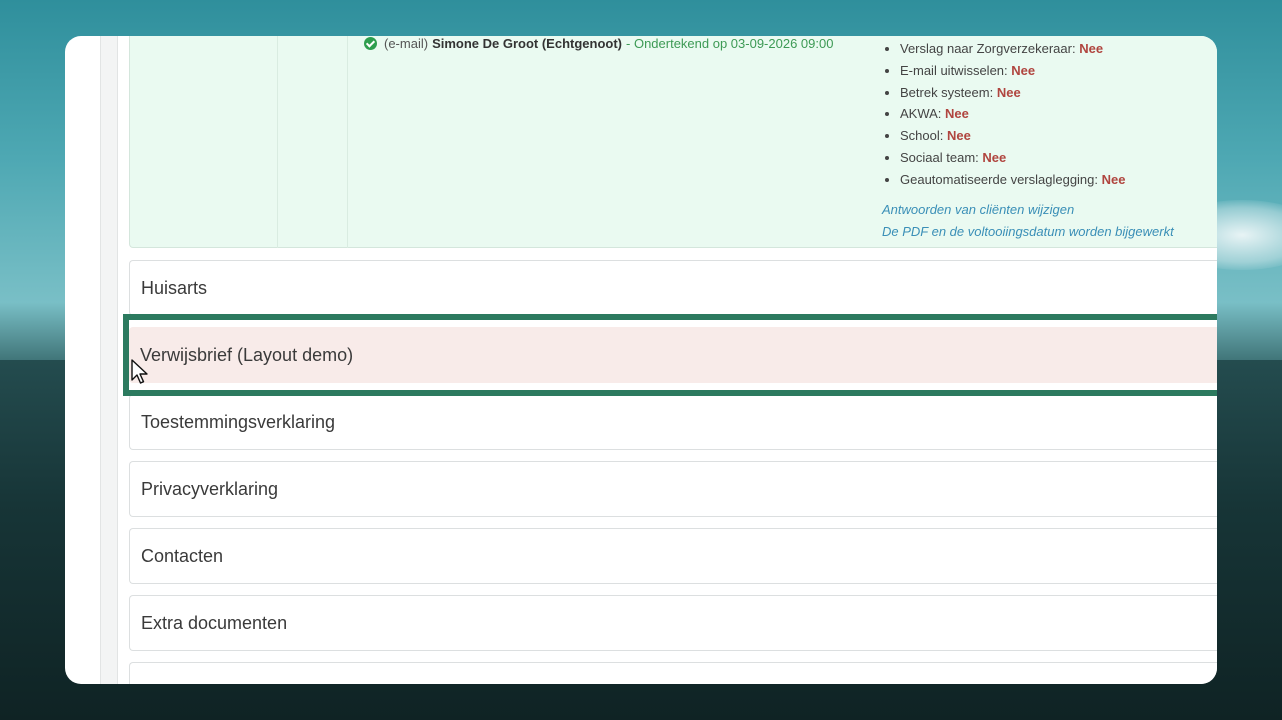  Describe the element at coordinates (673, 556) in the screenshot. I see `section-contacten: Contacten` at that location.